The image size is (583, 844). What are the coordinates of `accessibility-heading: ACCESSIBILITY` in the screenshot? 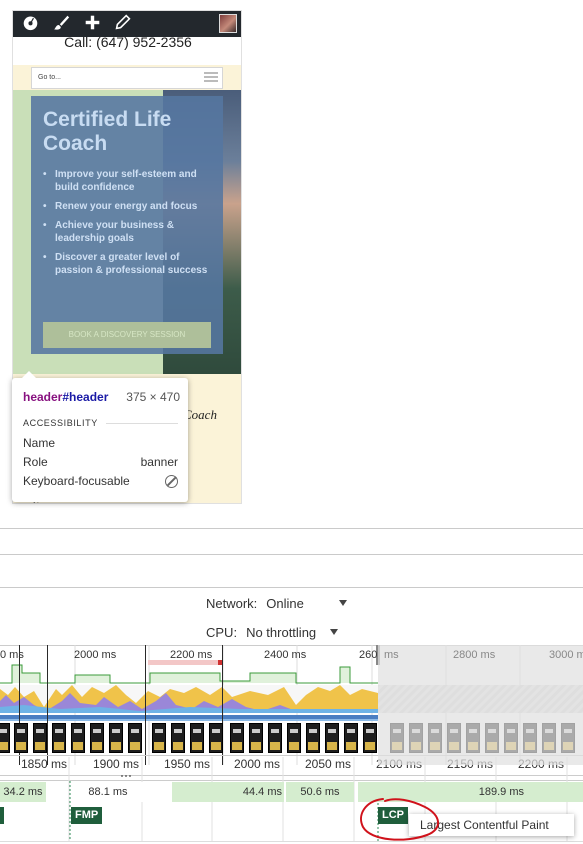 It's located at (100, 423).